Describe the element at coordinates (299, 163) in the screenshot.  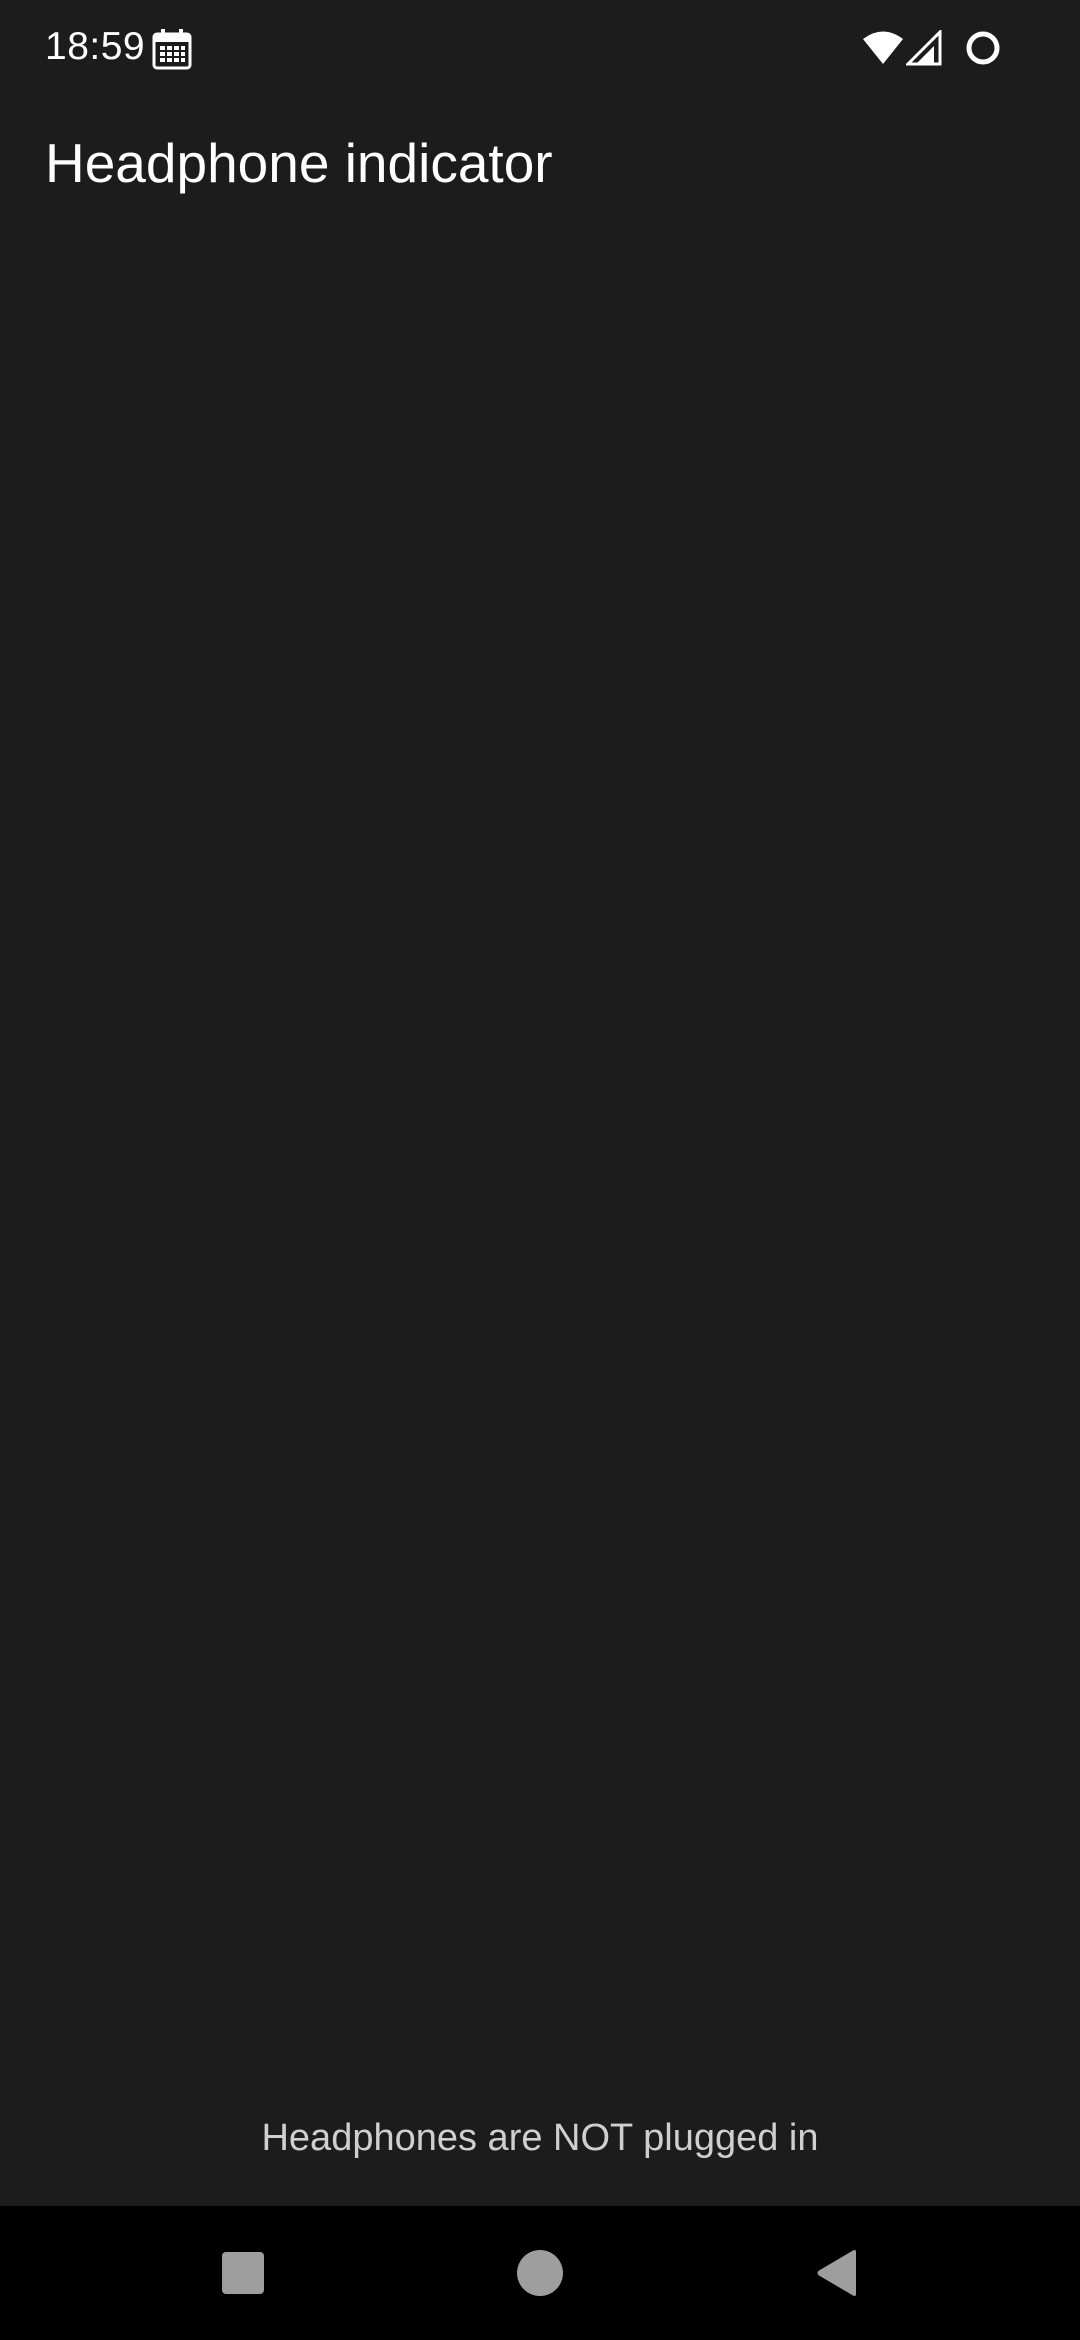
I see `page-title: Headphone indicator` at that location.